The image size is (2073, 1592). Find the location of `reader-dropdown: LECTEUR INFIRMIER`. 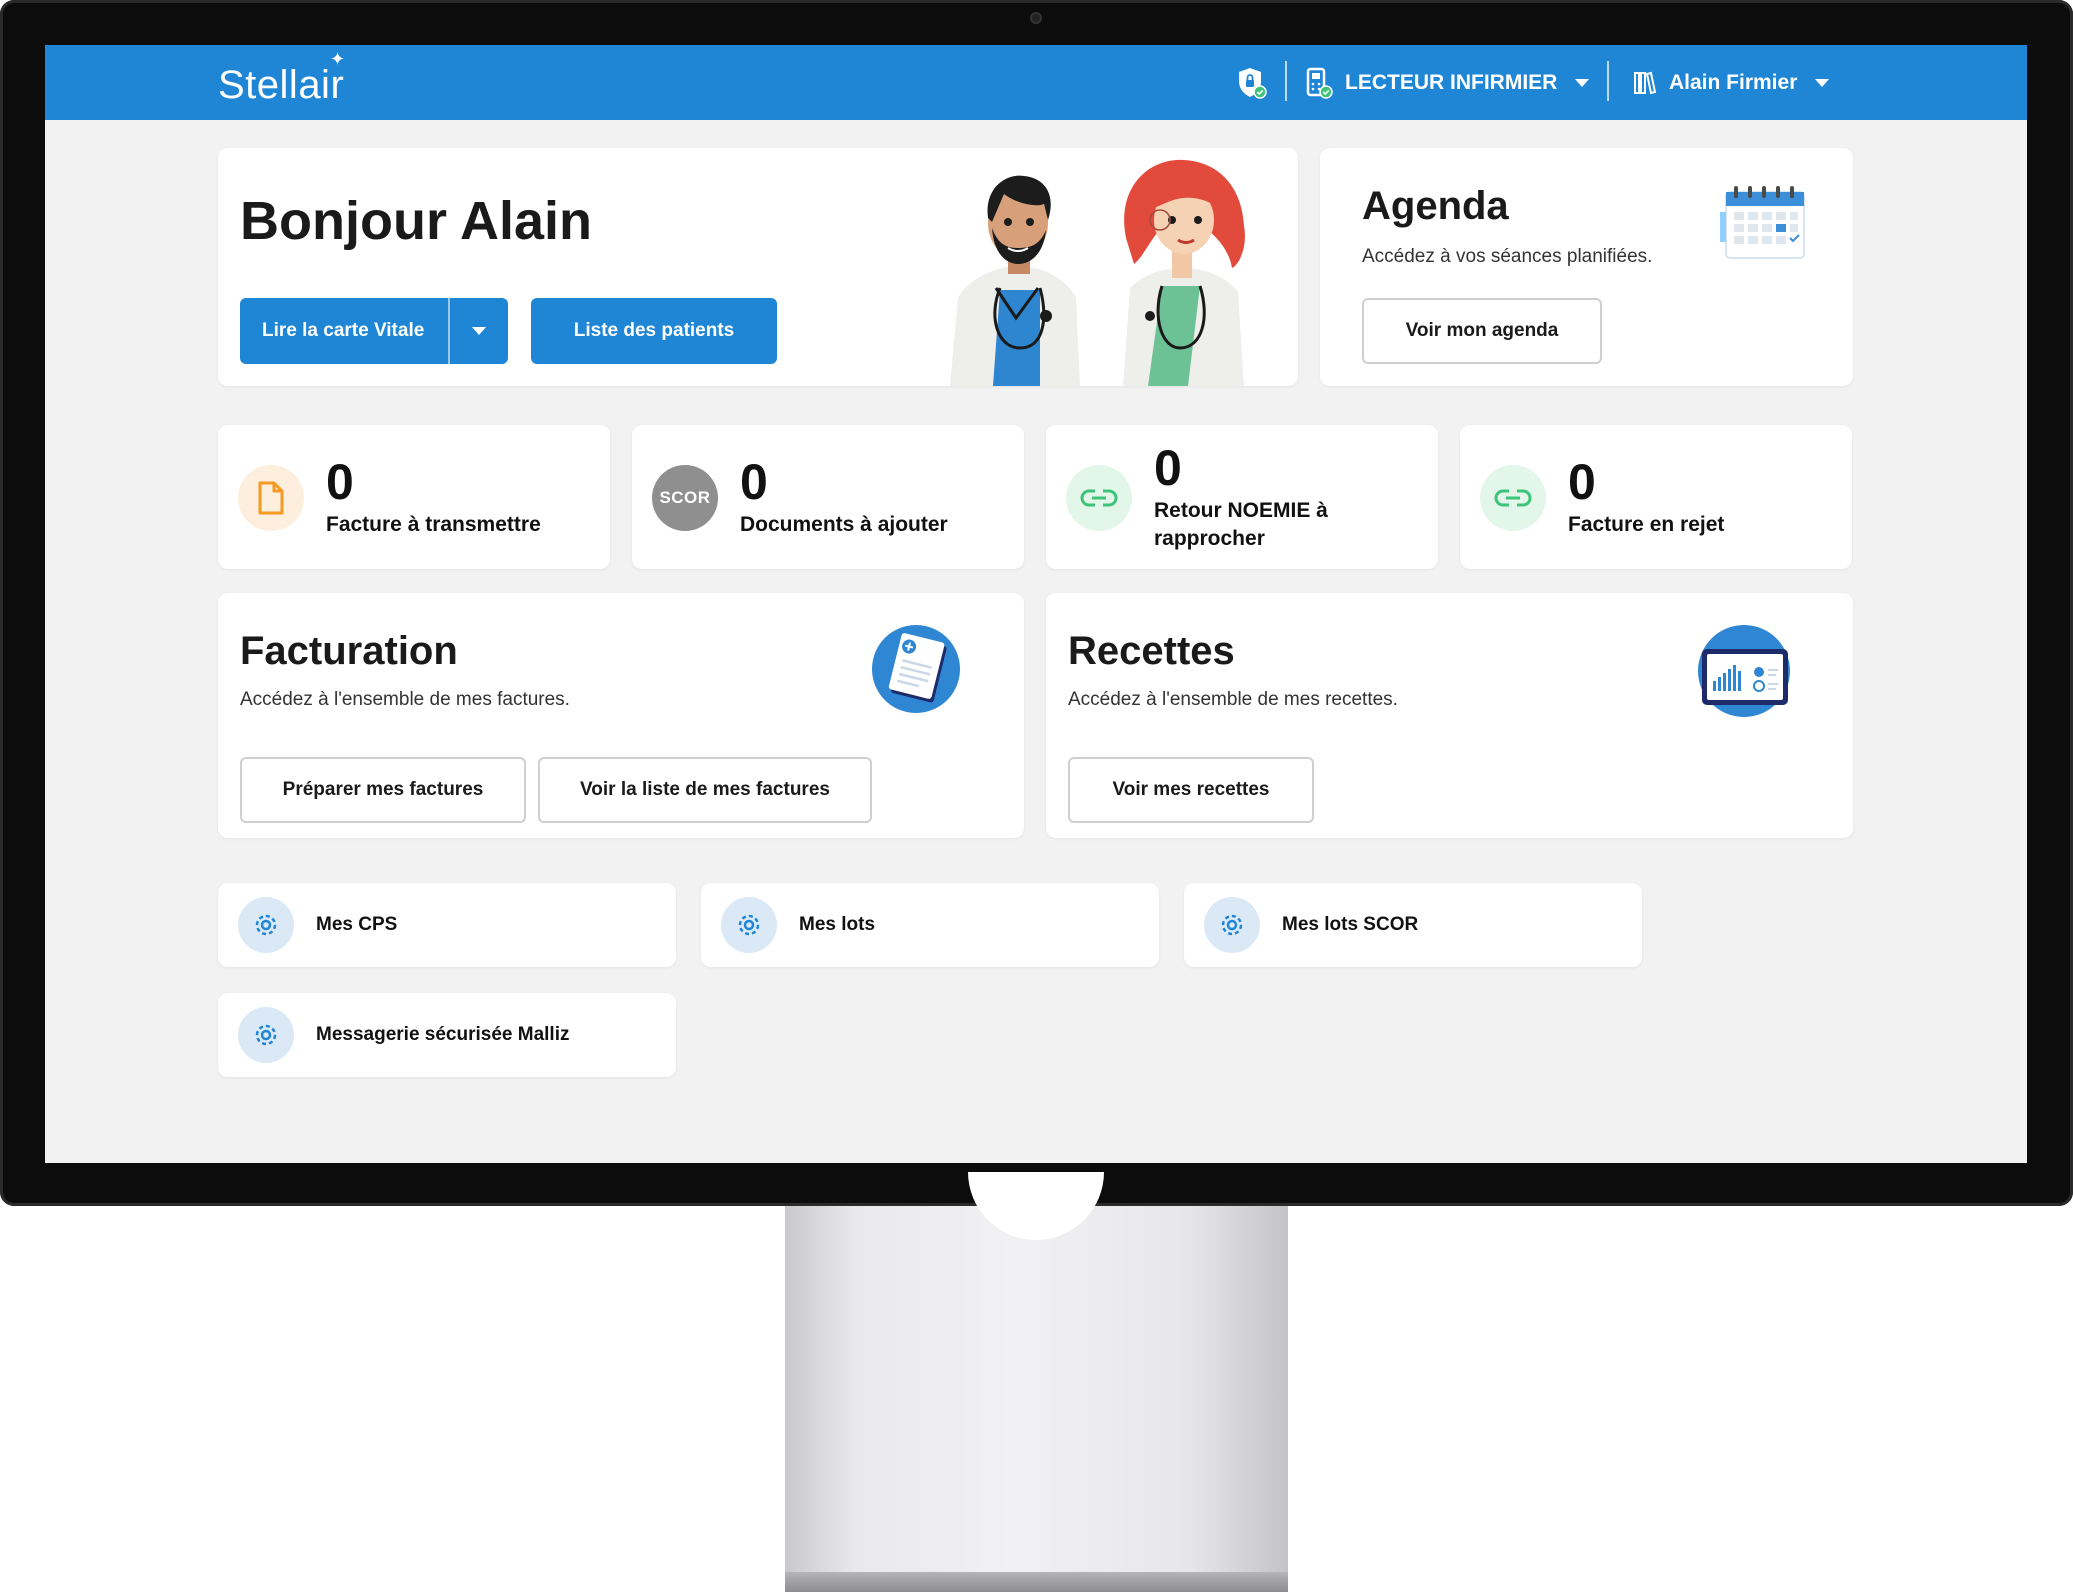

reader-dropdown: LECTEUR INFIRMIER is located at coordinates (1447, 82).